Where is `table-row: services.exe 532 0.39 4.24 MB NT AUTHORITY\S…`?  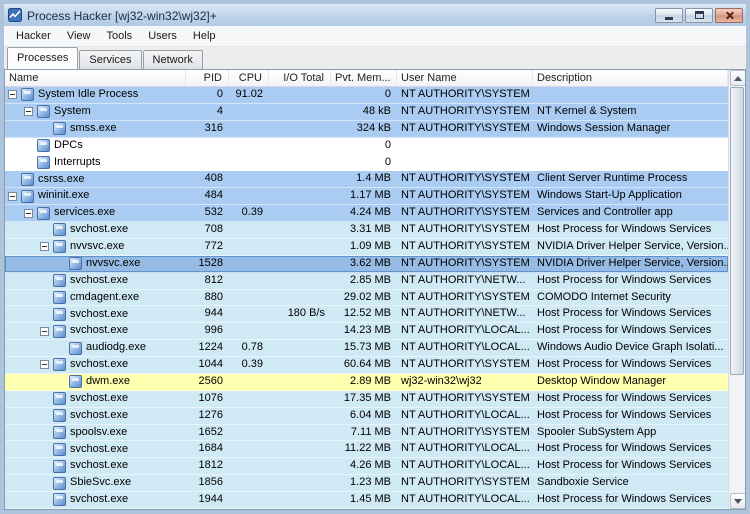
table-row: services.exe 532 0.39 4.24 MB NT AUTHORITY\S… is located at coordinates (366, 213).